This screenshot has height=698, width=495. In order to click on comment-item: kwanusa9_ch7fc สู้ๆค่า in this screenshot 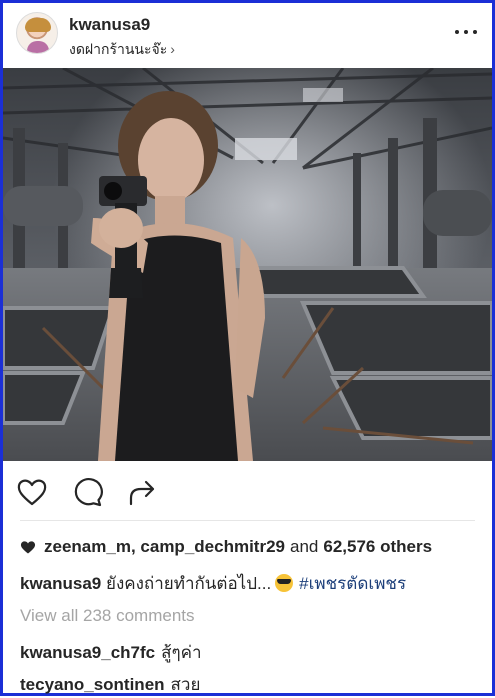, I will do `click(111, 652)`.